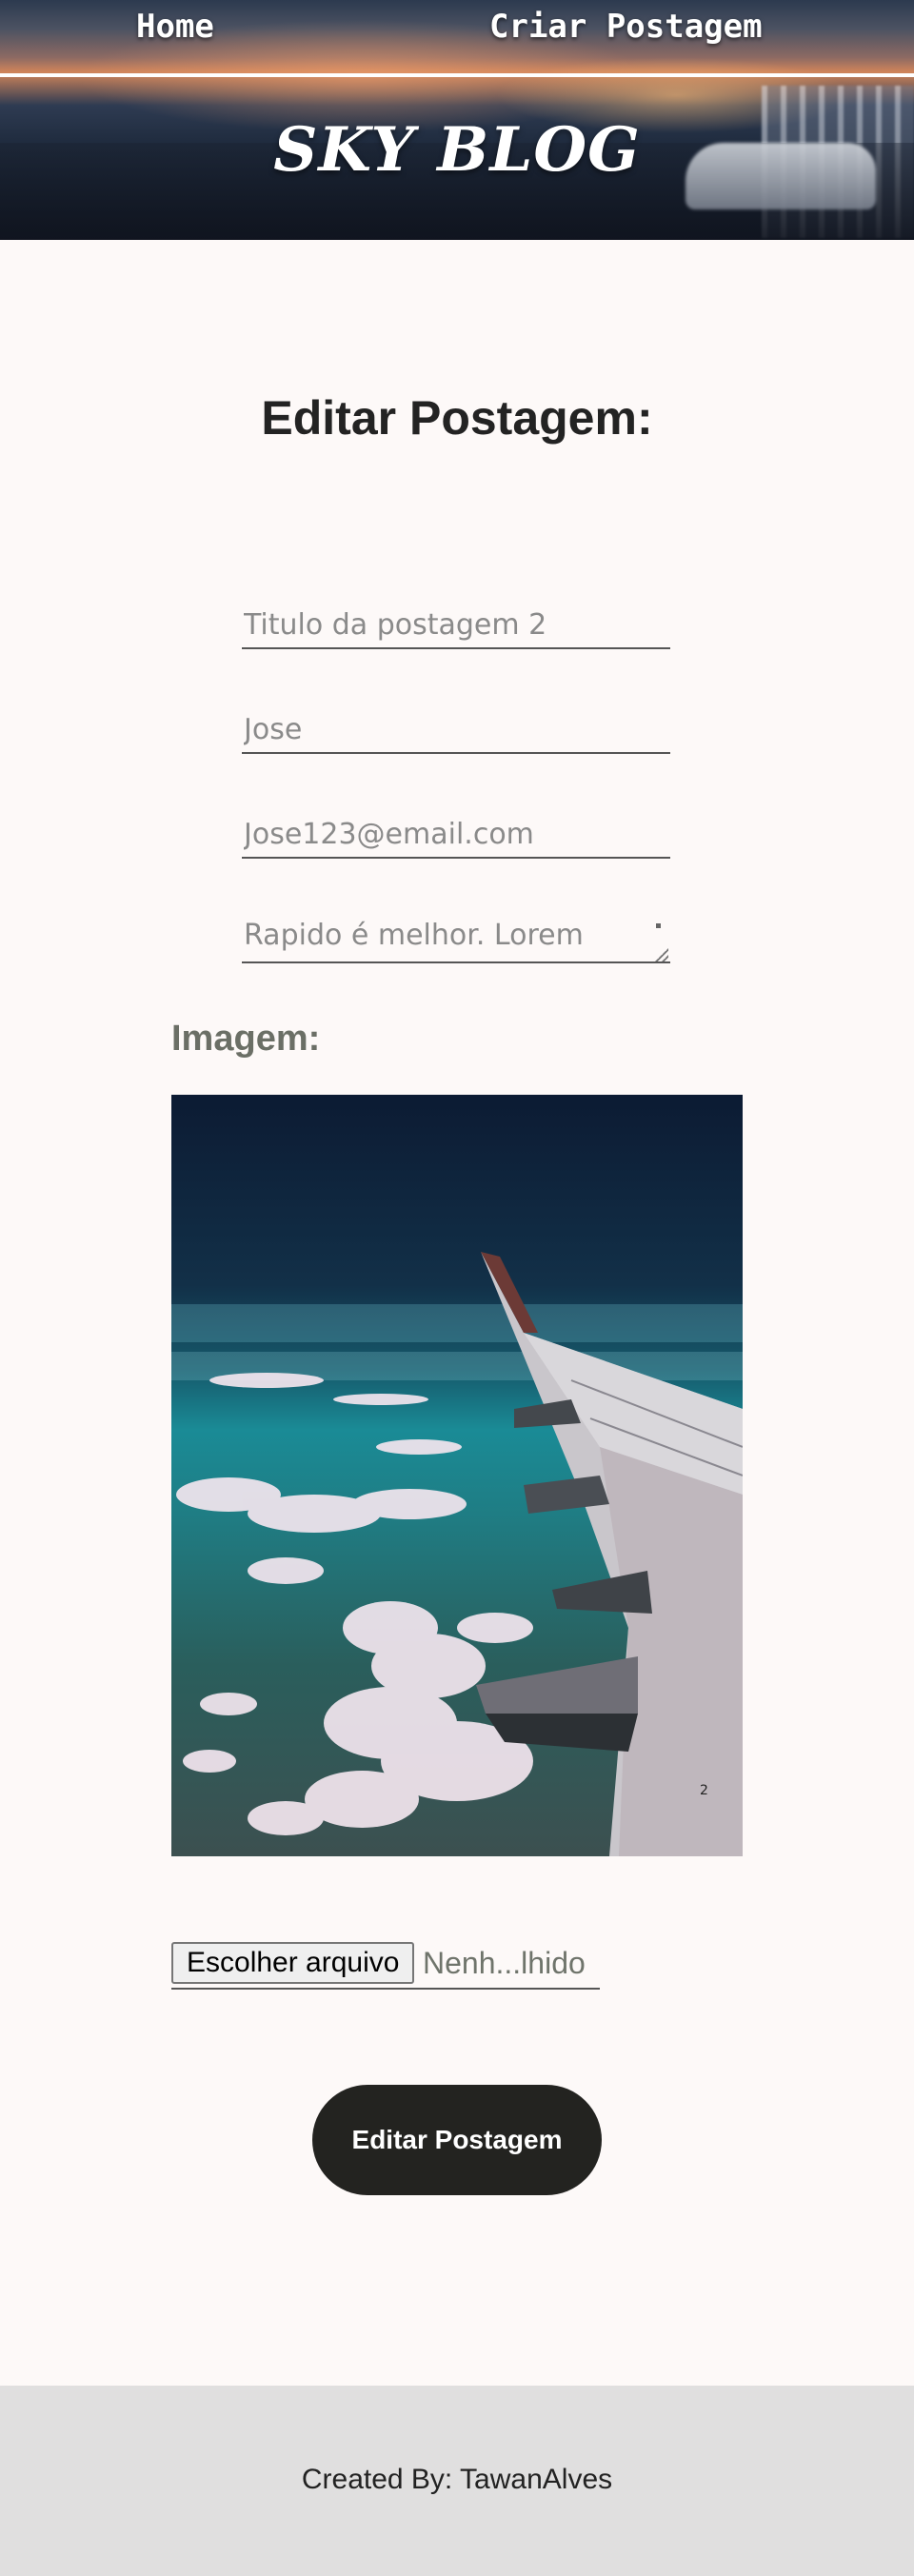 The width and height of the screenshot is (914, 2576). What do you see at coordinates (246, 1039) in the screenshot?
I see `image-label: Imagem:` at bounding box center [246, 1039].